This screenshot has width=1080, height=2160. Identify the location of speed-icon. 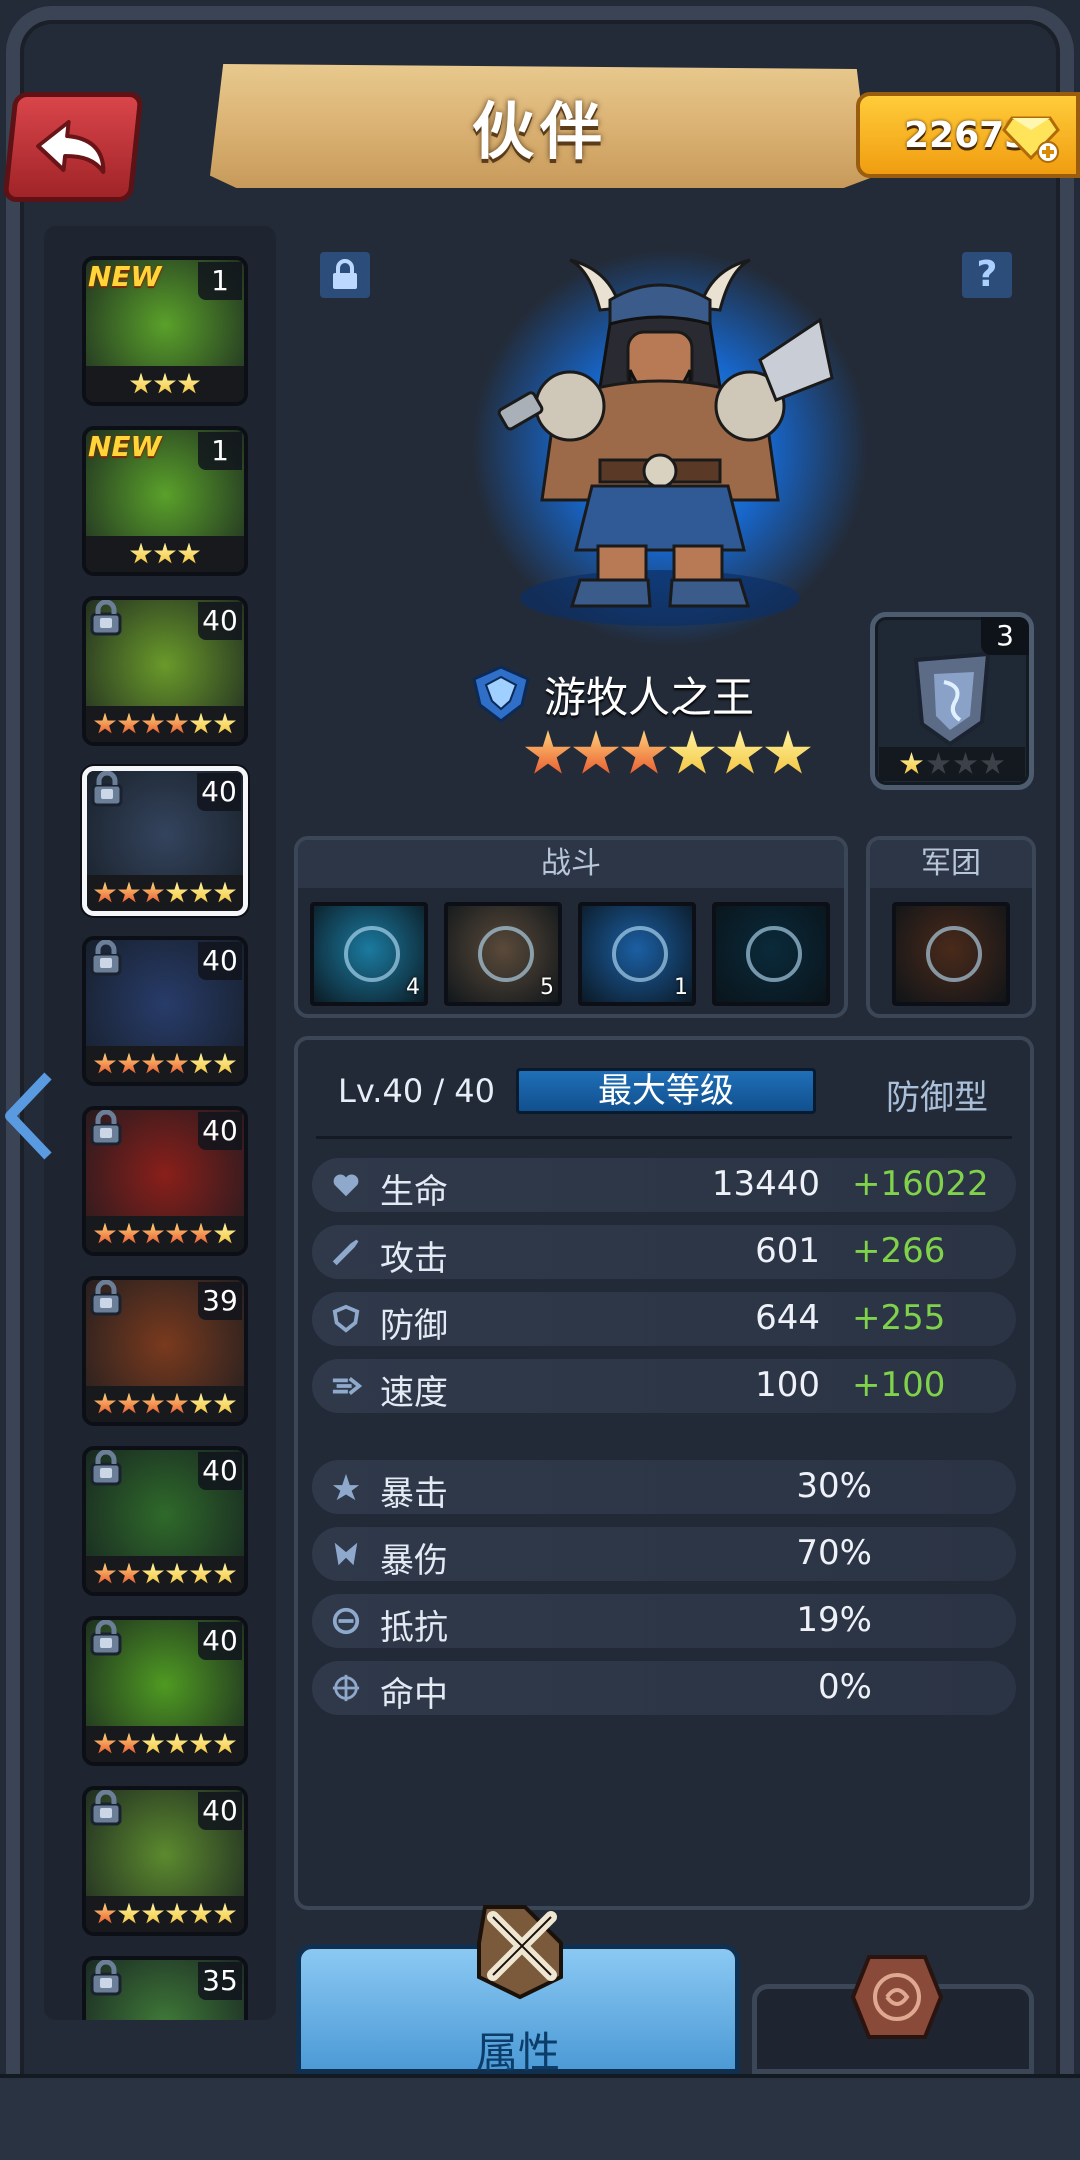
(347, 1386).